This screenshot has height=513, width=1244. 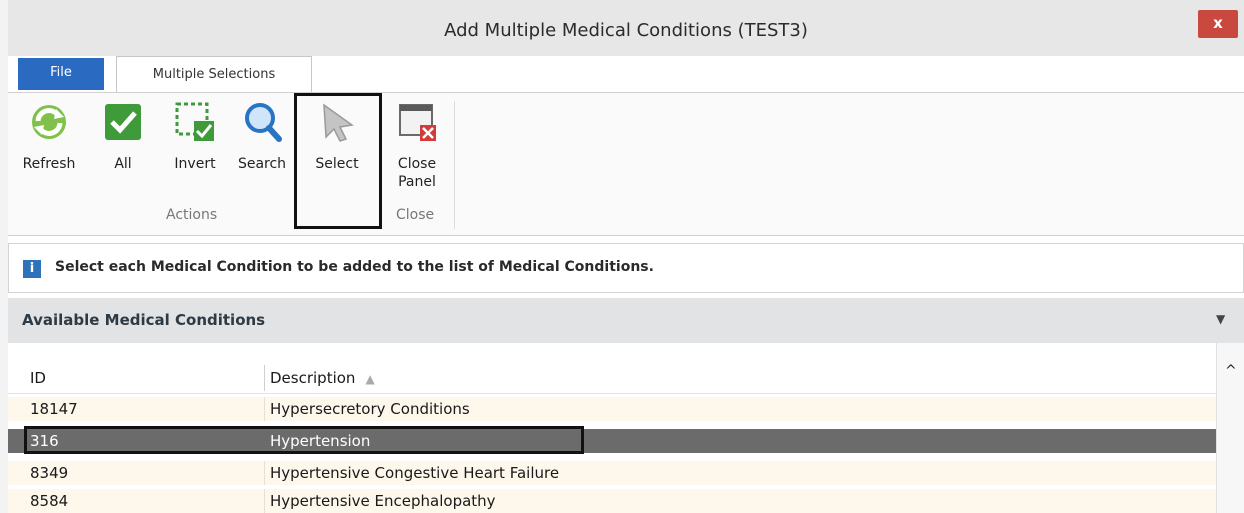 I want to click on refresh-icon, so click(x=49, y=122).